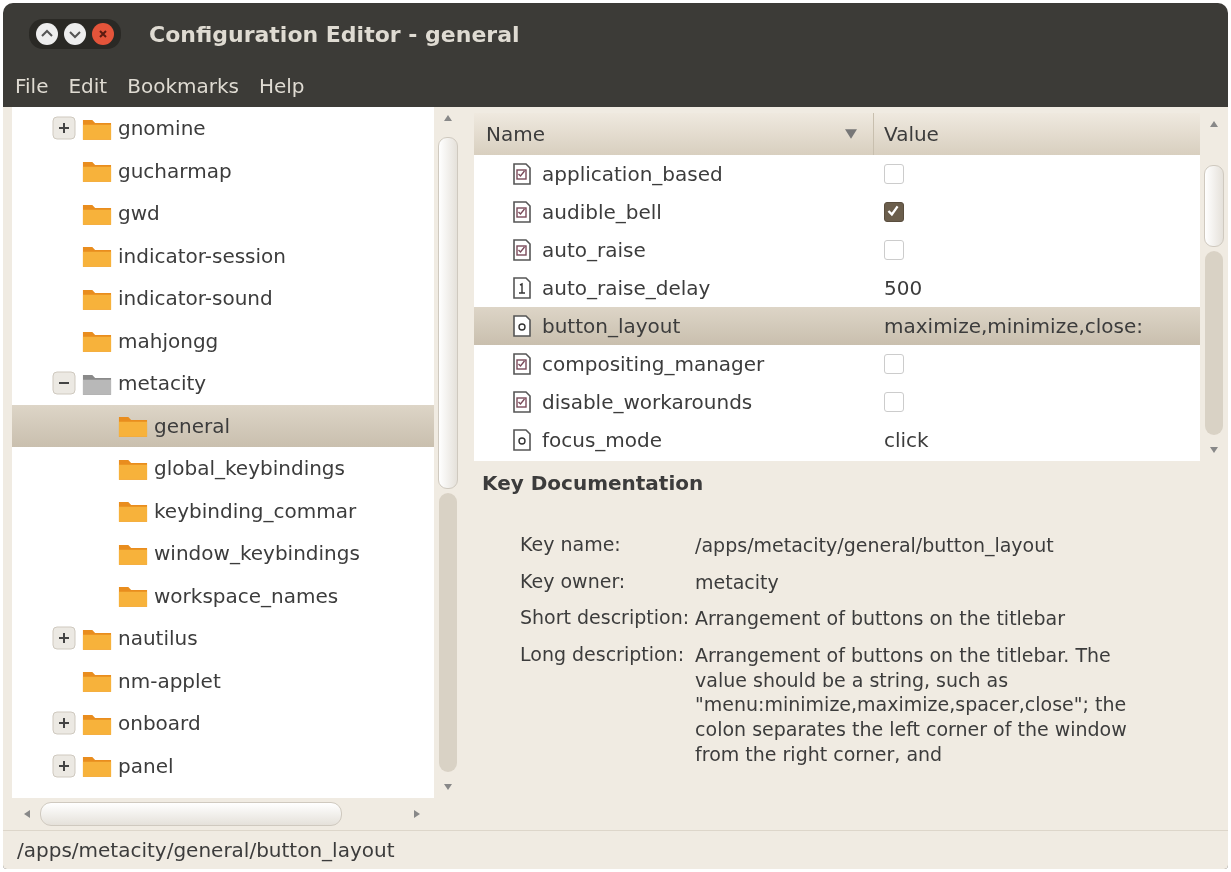 Image resolution: width=1231 pixels, height=872 pixels. Describe the element at coordinates (175, 170) in the screenshot. I see `tree-item-label: gucharmap` at that location.